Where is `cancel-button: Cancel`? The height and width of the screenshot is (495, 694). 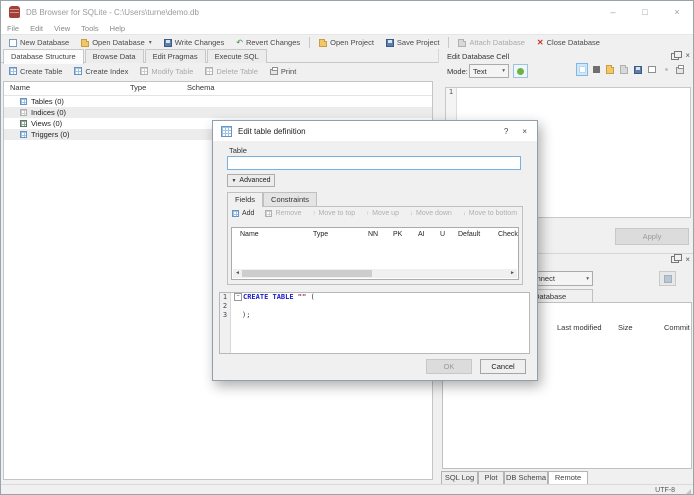 cancel-button: Cancel is located at coordinates (503, 366).